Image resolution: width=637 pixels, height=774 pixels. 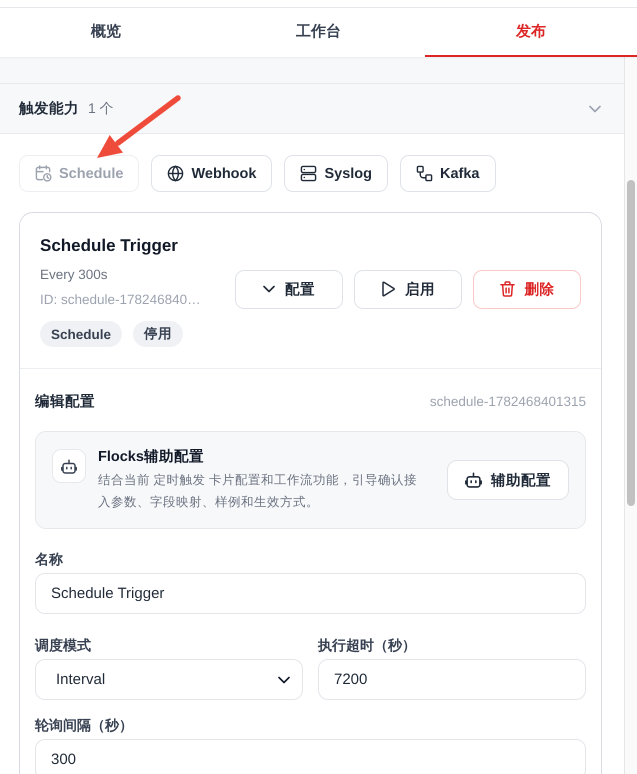 I want to click on editor-title: 编辑配置, so click(x=65, y=401).